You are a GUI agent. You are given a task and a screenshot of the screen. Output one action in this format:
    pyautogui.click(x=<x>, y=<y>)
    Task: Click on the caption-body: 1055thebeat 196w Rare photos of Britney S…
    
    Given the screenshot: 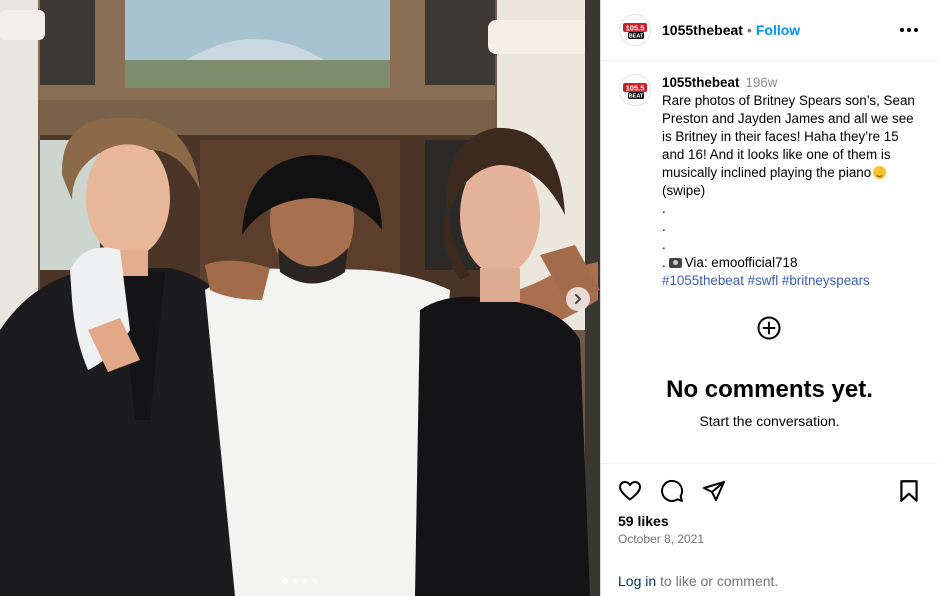 What is the action you would take?
    pyautogui.click(x=791, y=182)
    